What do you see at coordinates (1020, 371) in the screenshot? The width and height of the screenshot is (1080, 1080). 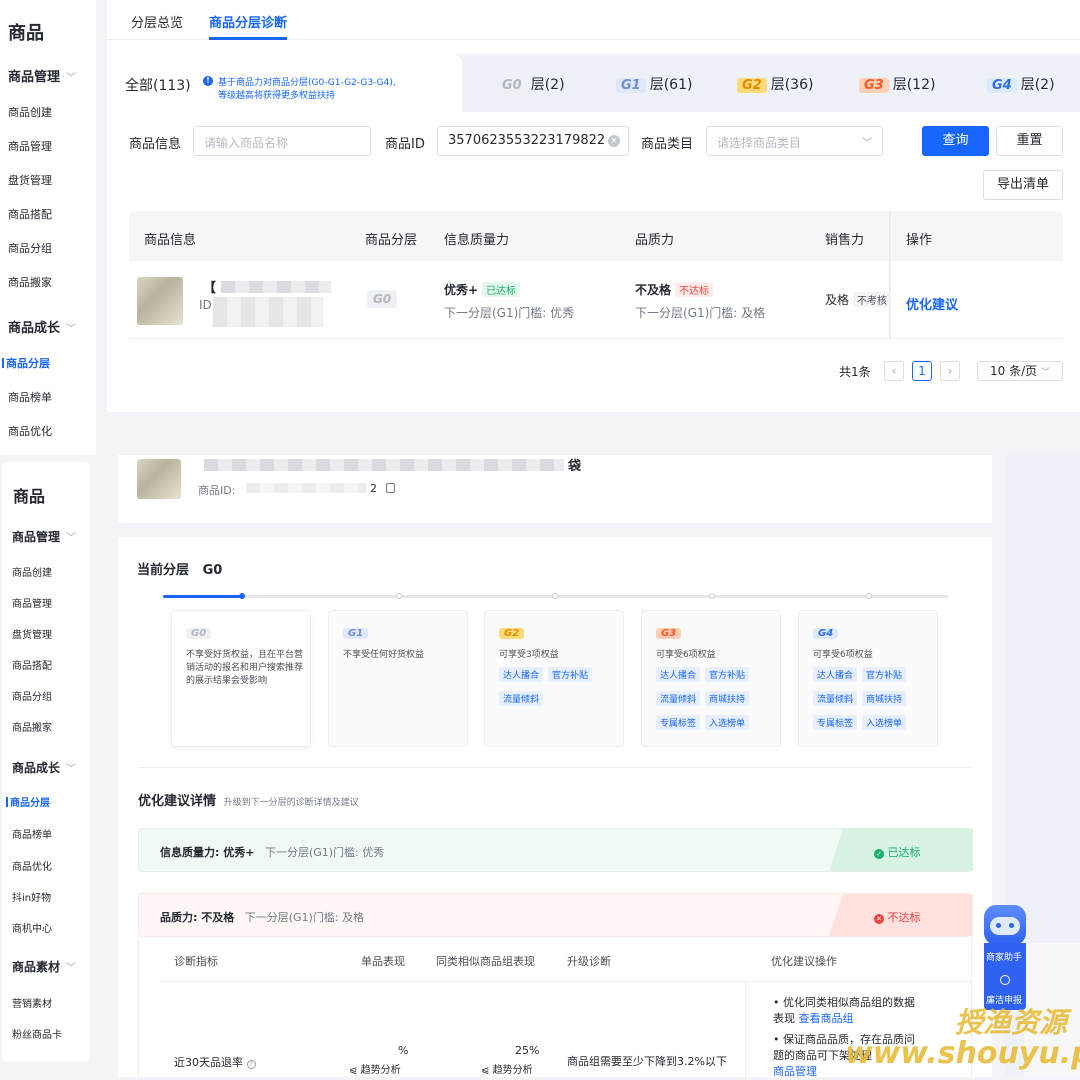 I see `page-size-select: 10 条/页 ﹀` at bounding box center [1020, 371].